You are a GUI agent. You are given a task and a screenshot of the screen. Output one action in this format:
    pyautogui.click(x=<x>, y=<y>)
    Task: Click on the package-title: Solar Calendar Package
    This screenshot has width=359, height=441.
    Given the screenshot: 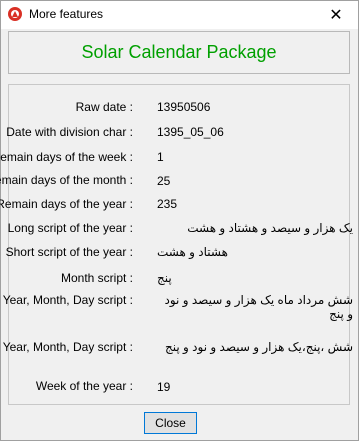 What is the action you would take?
    pyautogui.click(x=179, y=52)
    